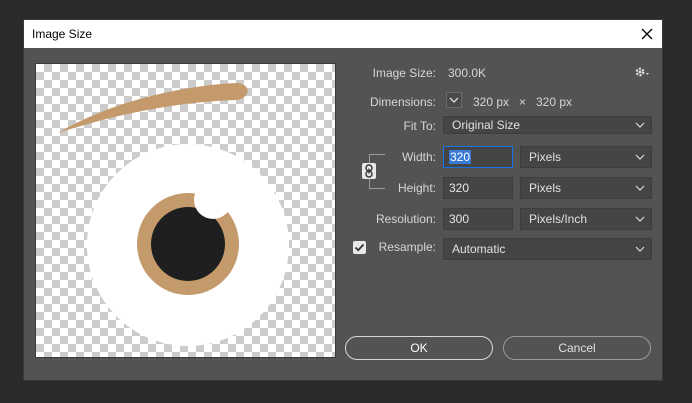 The width and height of the screenshot is (692, 403). I want to click on fit-to-label: Fit To:, so click(419, 126).